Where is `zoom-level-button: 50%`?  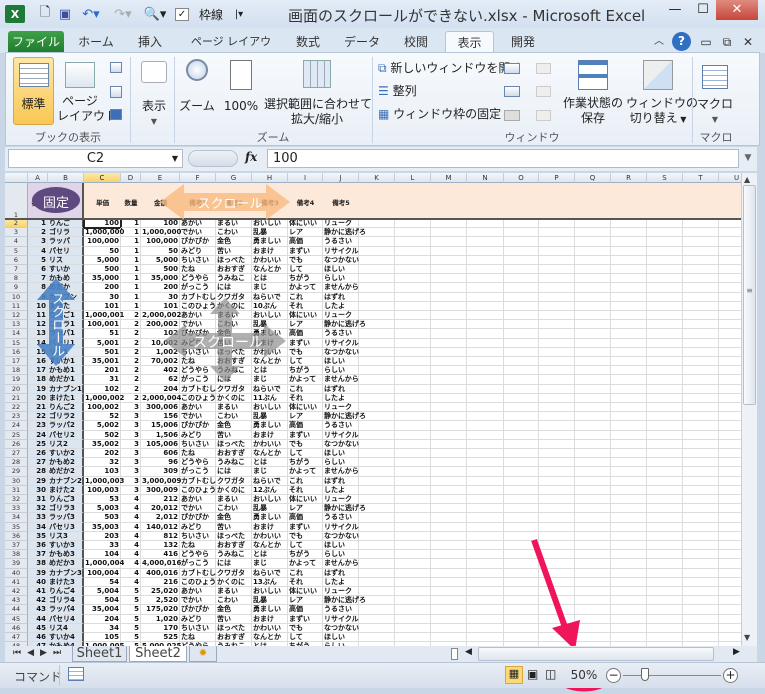
zoom-level-button: 50% is located at coordinates (584, 675).